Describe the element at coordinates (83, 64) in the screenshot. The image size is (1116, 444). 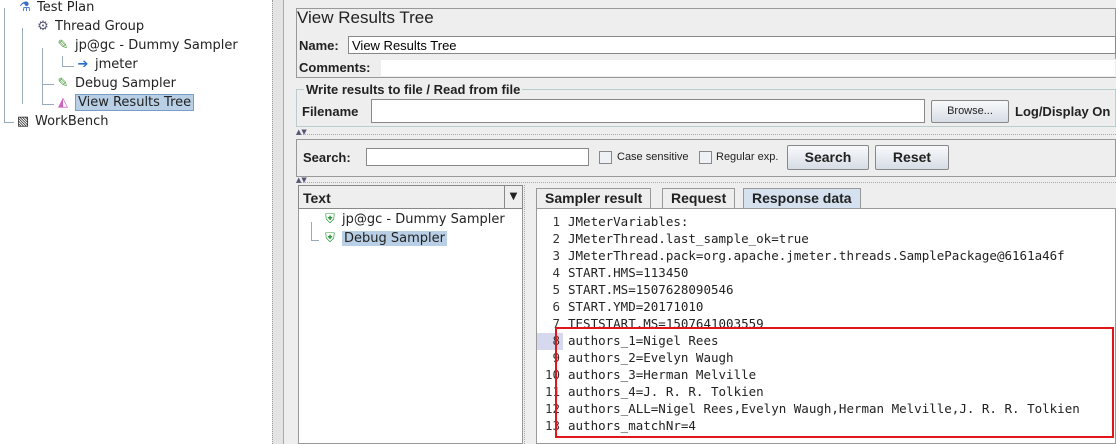
I see `arrow-doc-icon: ➔` at that location.